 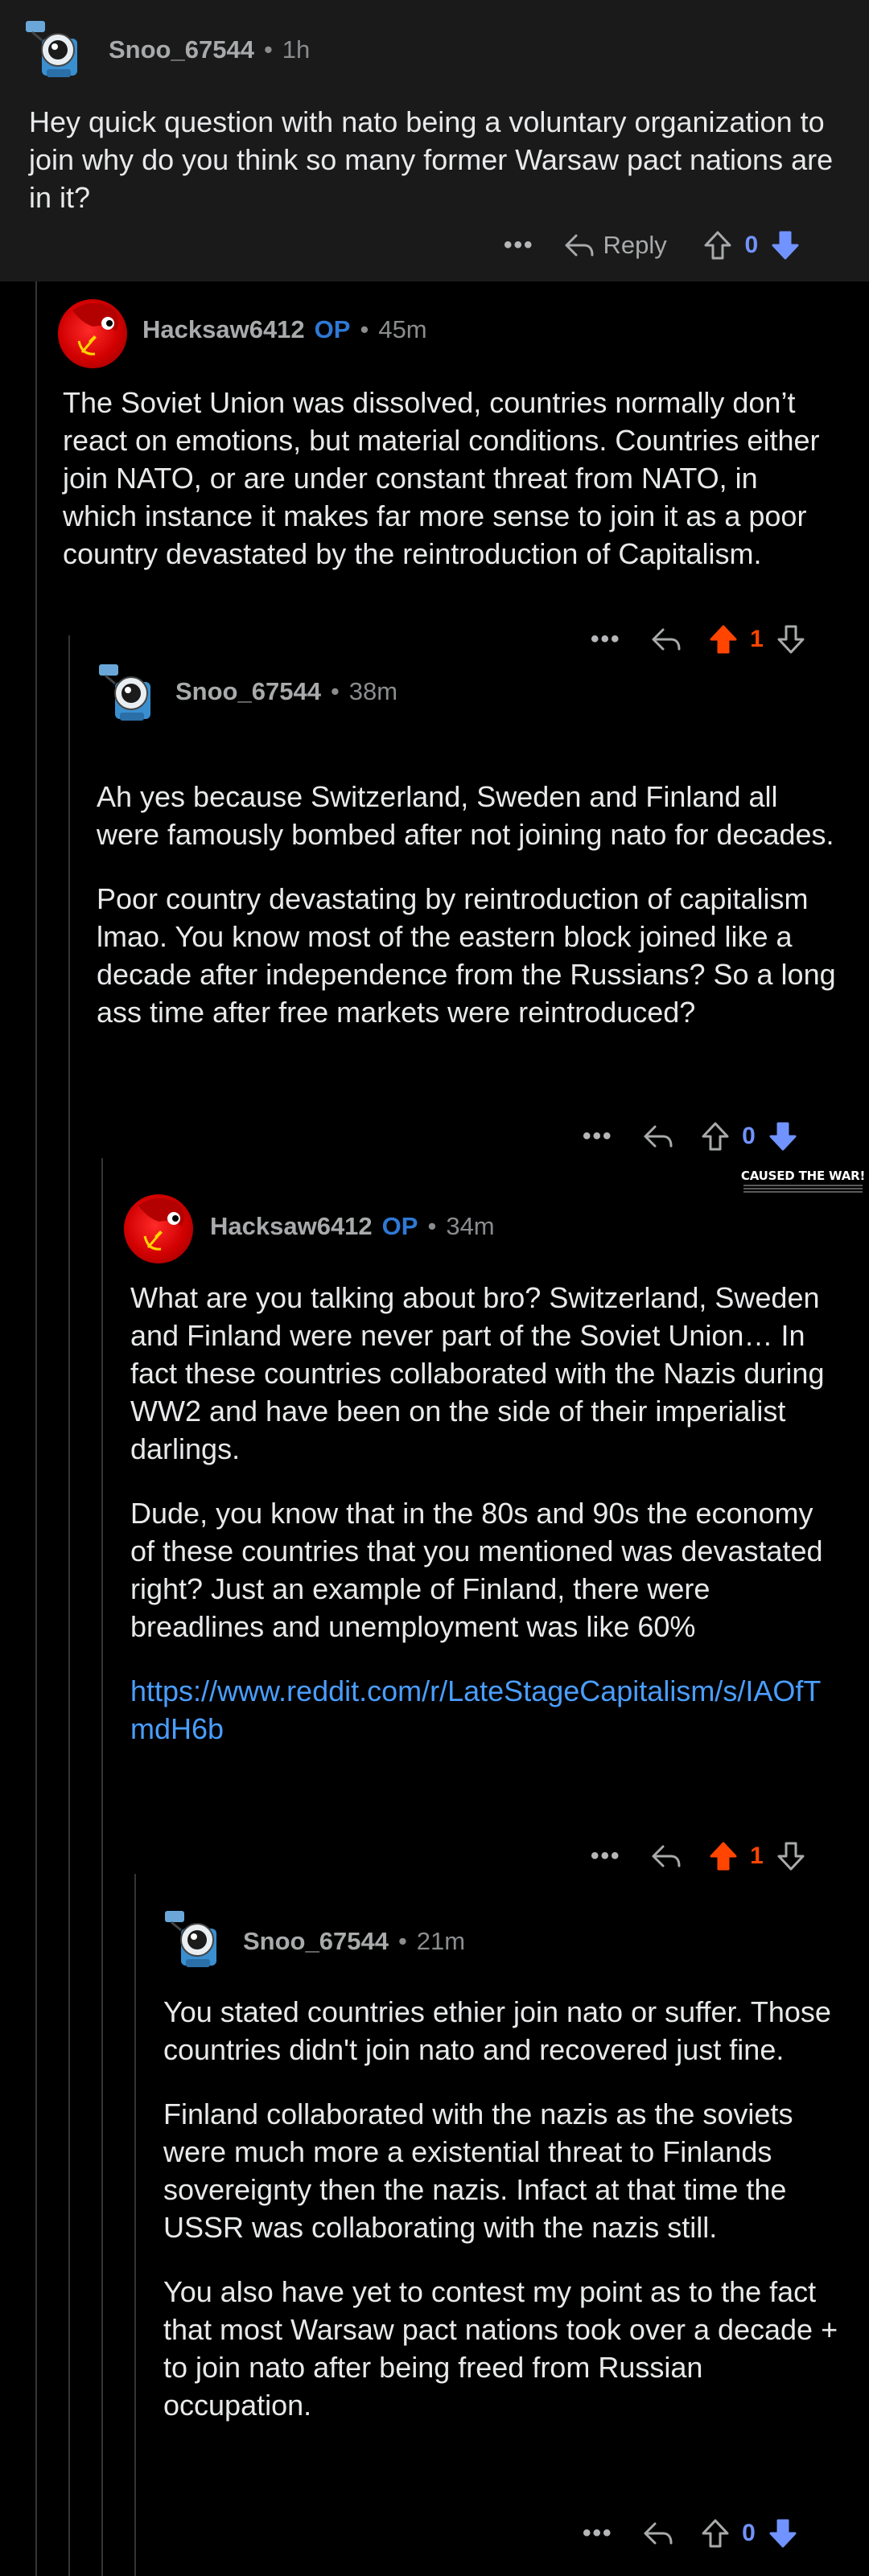 I want to click on vote-score: 1, so click(x=757, y=1856).